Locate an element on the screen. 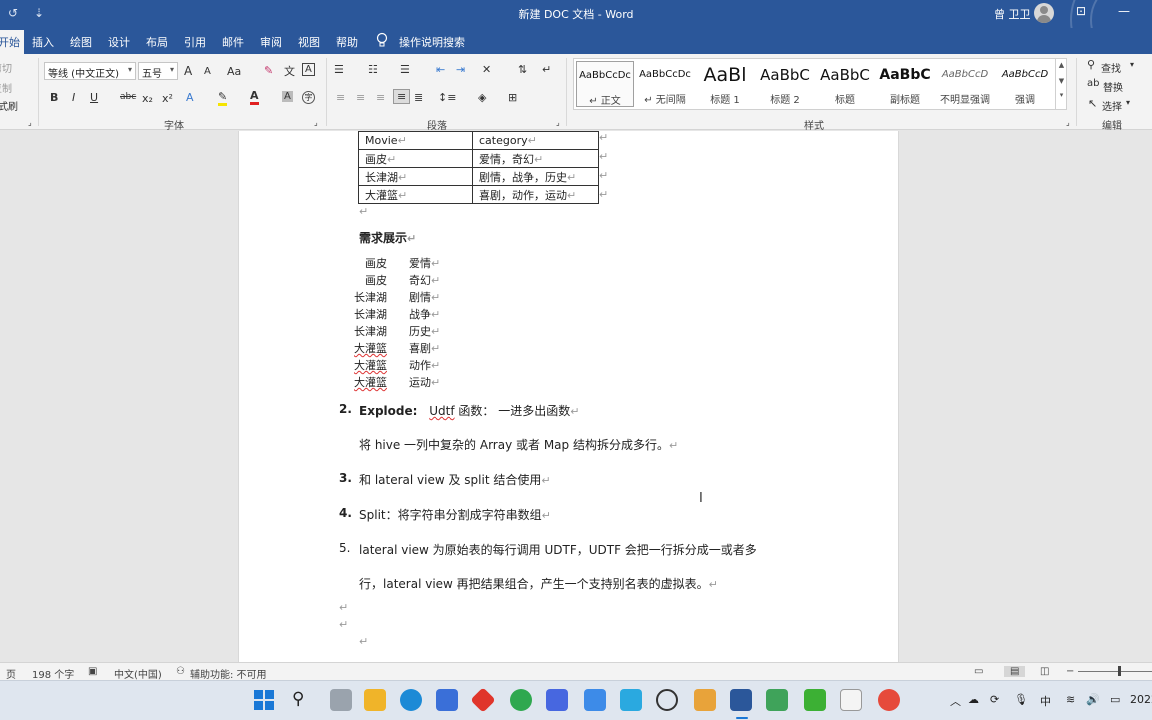 This screenshot has width=1152, height=720. bilibili-icon is located at coordinates (631, 700).